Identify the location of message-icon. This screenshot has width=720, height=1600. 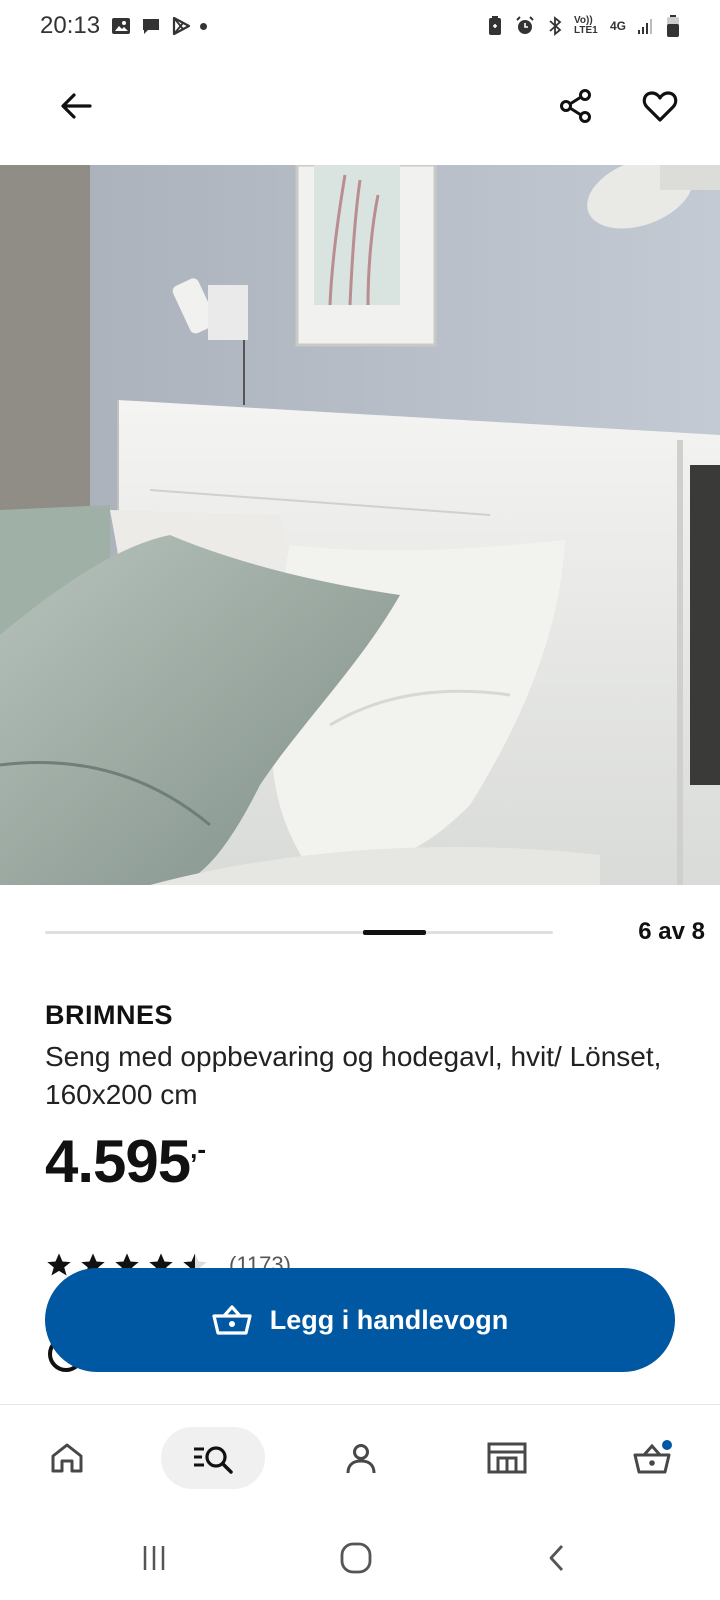
(151, 26).